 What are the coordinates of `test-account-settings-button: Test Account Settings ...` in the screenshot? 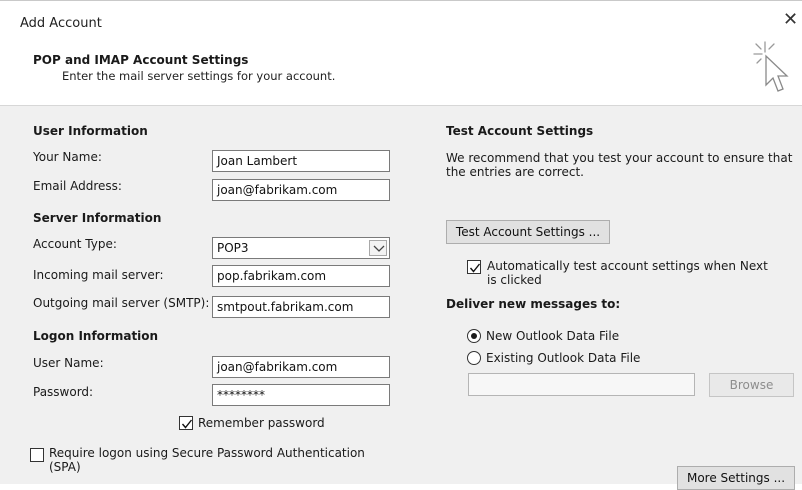 It's located at (528, 232).